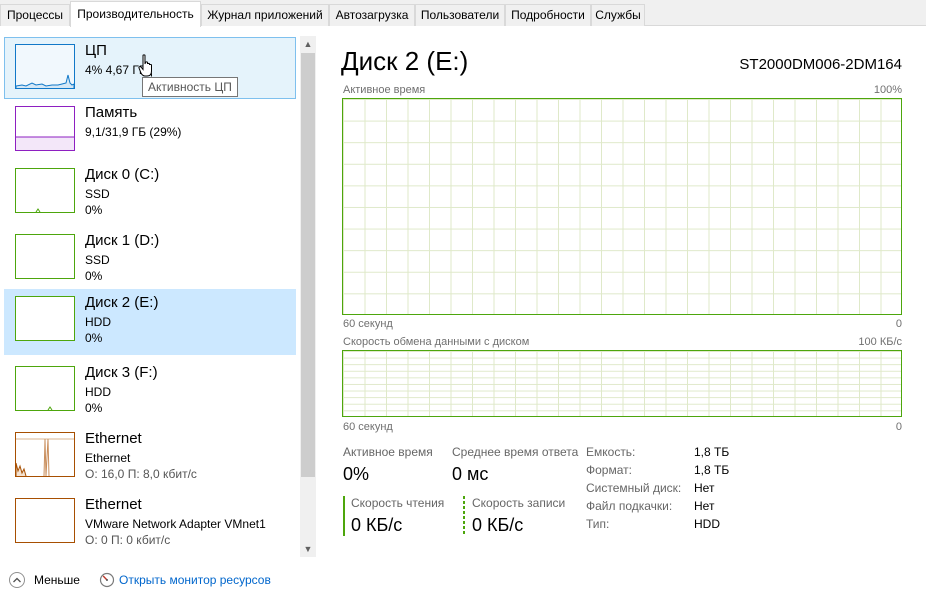 This screenshot has height=605, width=926. What do you see at coordinates (133, 132) in the screenshot?
I see `sidebar-item-subtitle: 9,1/31,9 ГБ (29%)` at bounding box center [133, 132].